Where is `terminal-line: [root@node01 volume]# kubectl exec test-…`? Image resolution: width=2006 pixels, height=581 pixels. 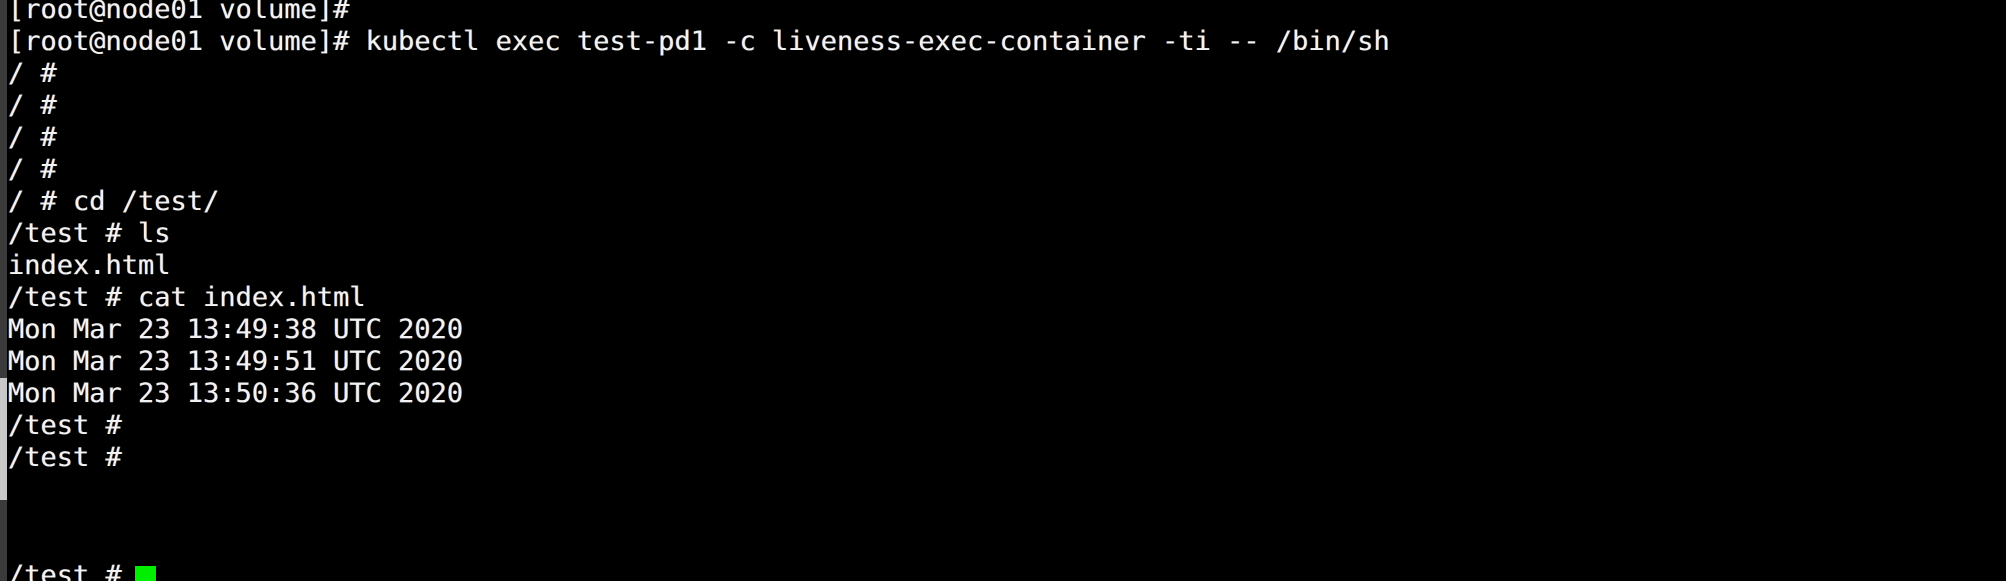
terminal-line: [root@node01 volume]# kubectl exec test-… is located at coordinates (699, 41).